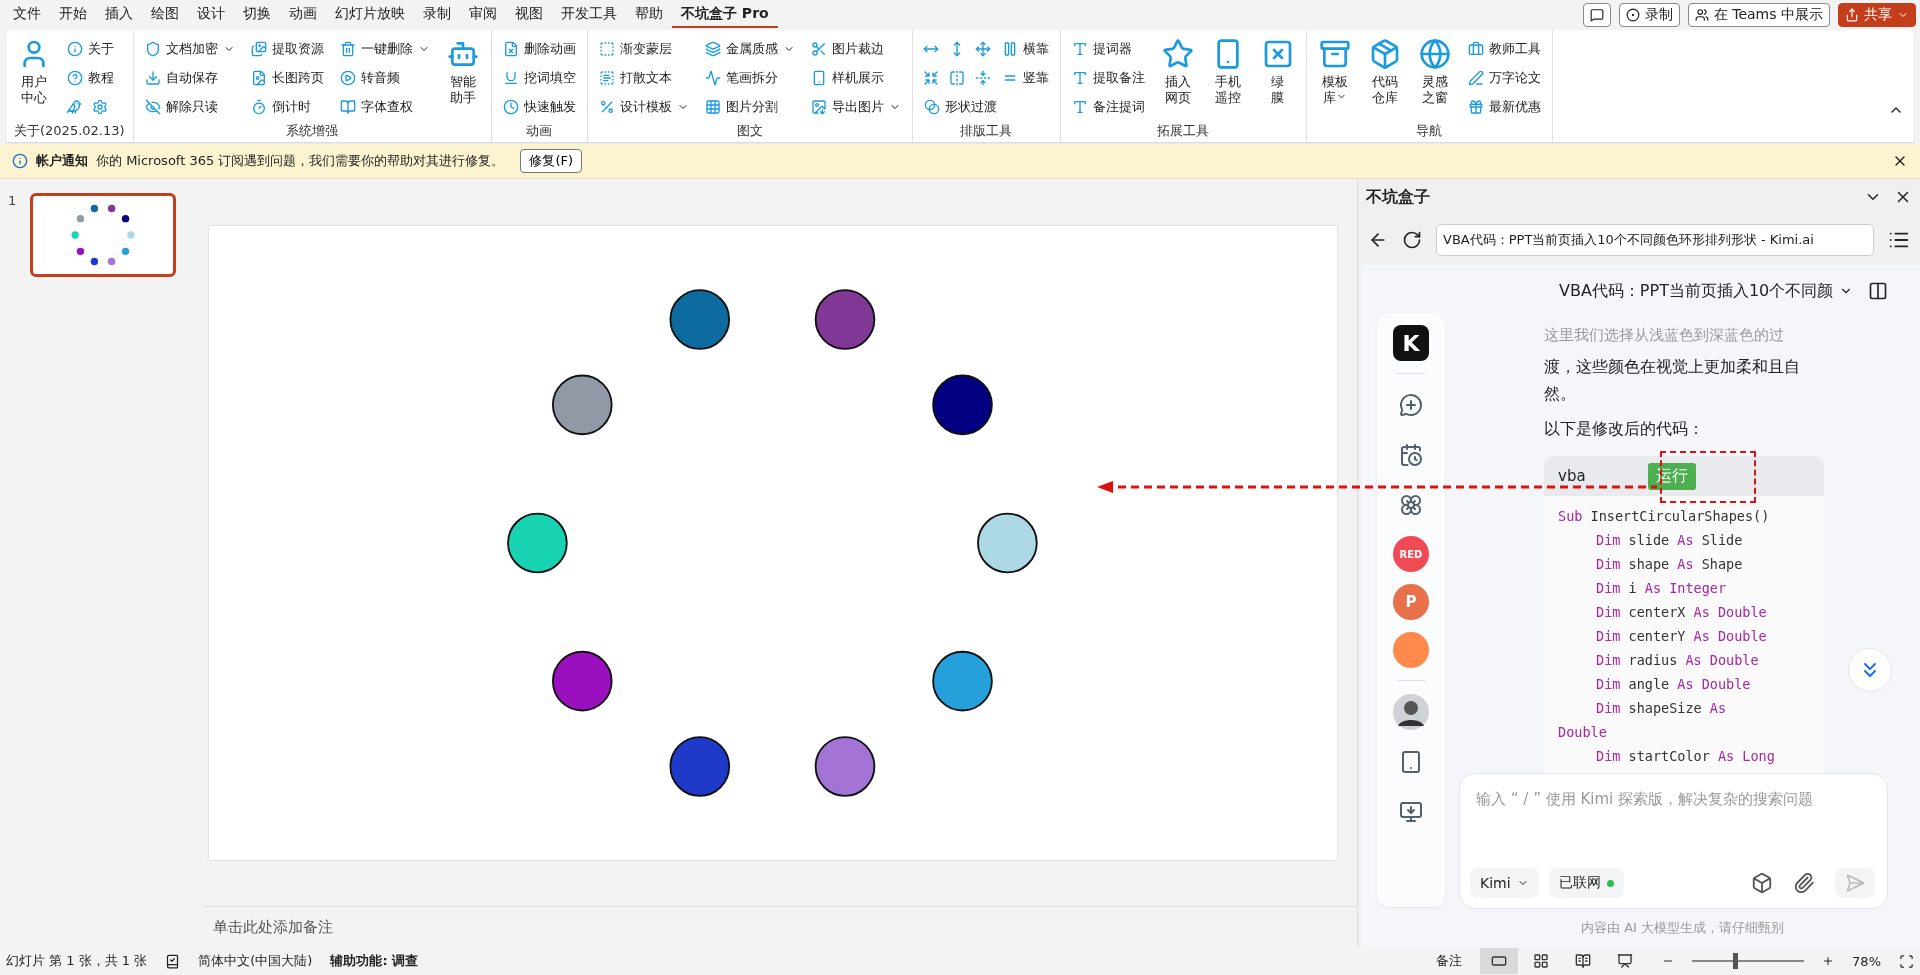  I want to click on code-line: Dim shapeSize As, so click(1661, 708).